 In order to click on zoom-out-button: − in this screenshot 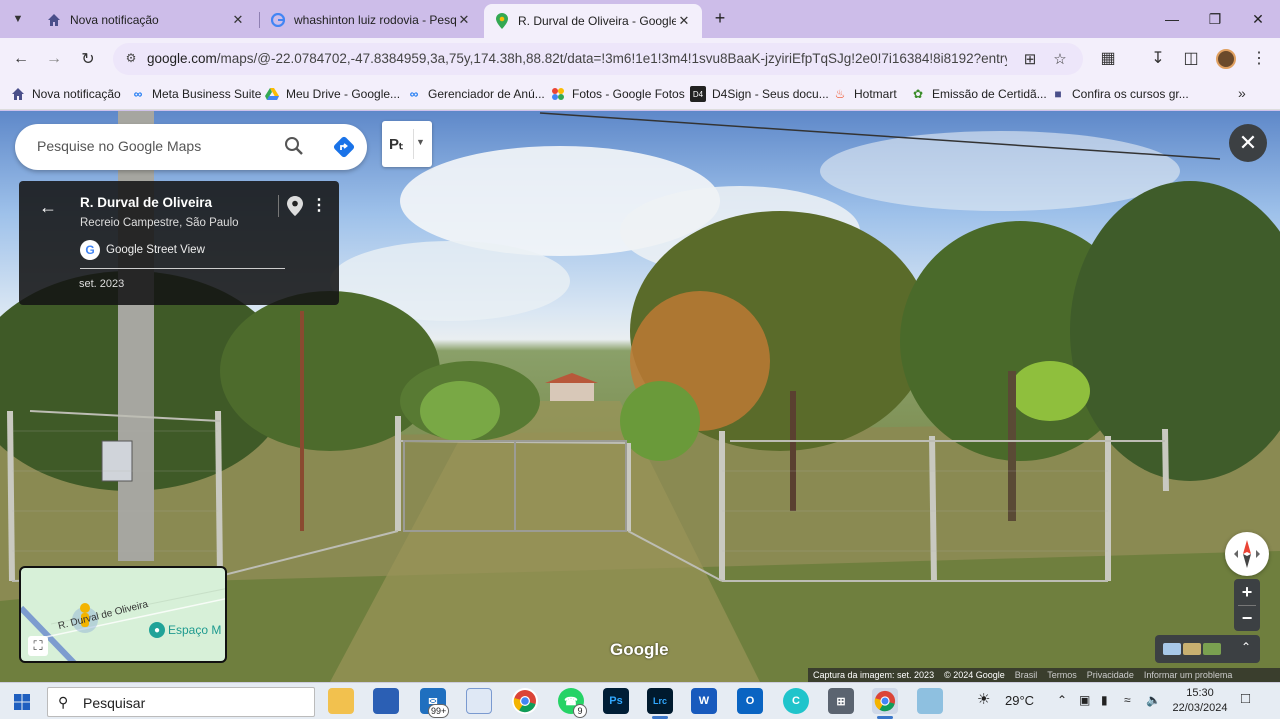, I will do `click(1247, 618)`.